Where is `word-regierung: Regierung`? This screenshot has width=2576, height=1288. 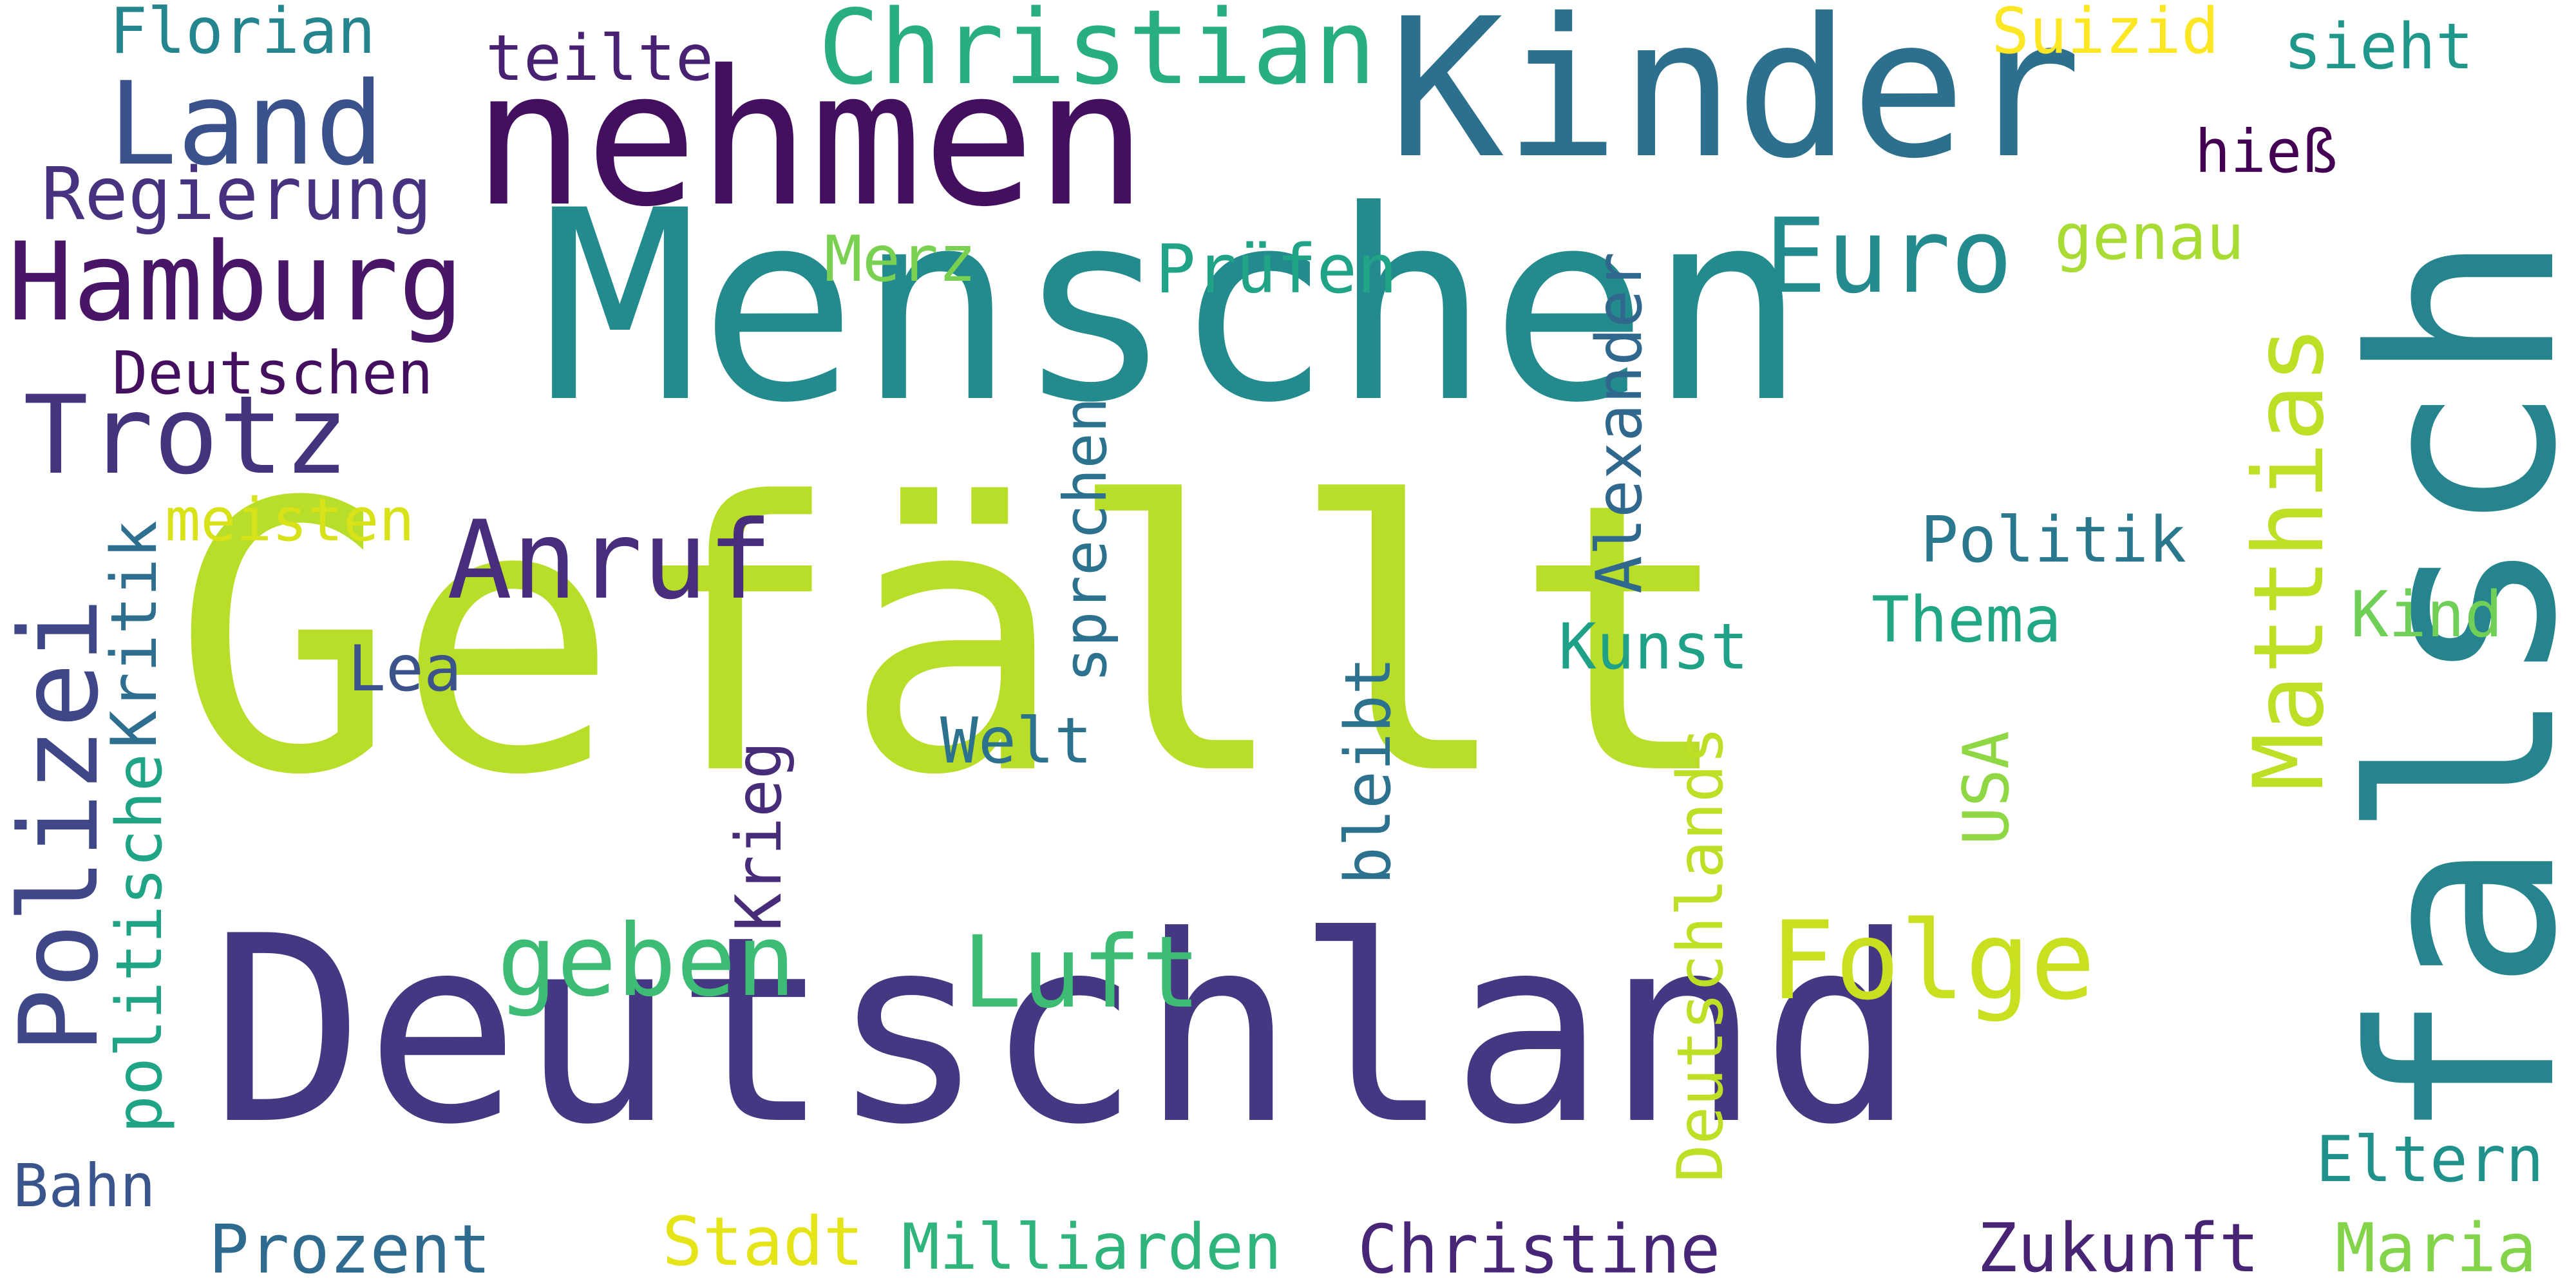 word-regierung: Regierung is located at coordinates (237, 194).